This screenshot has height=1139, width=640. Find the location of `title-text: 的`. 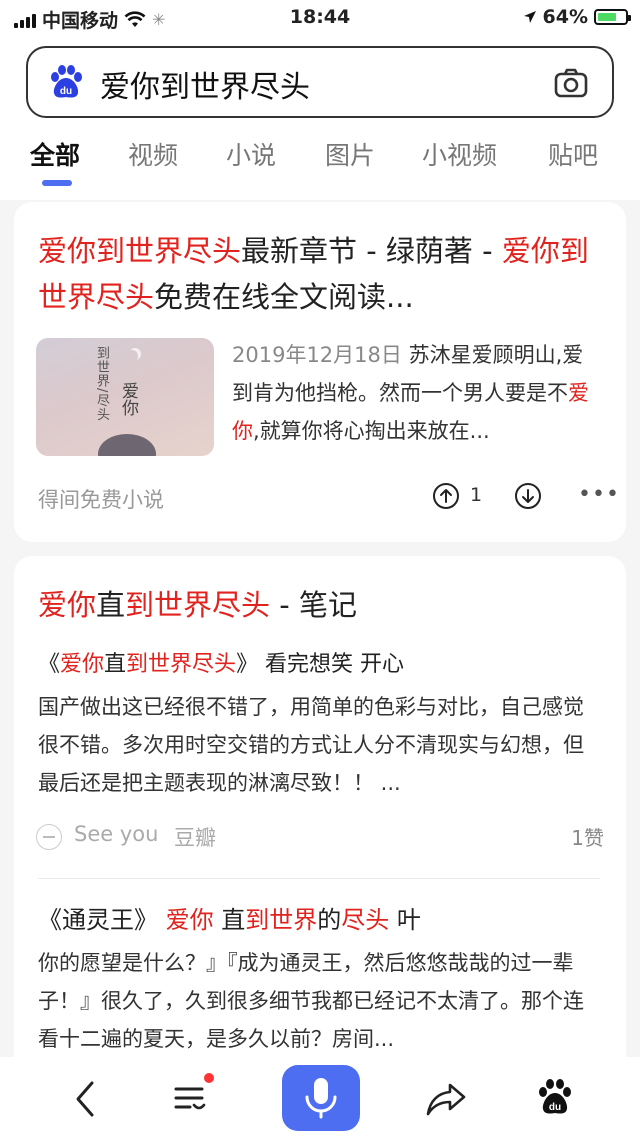

title-text: 的 is located at coordinates (329, 920).